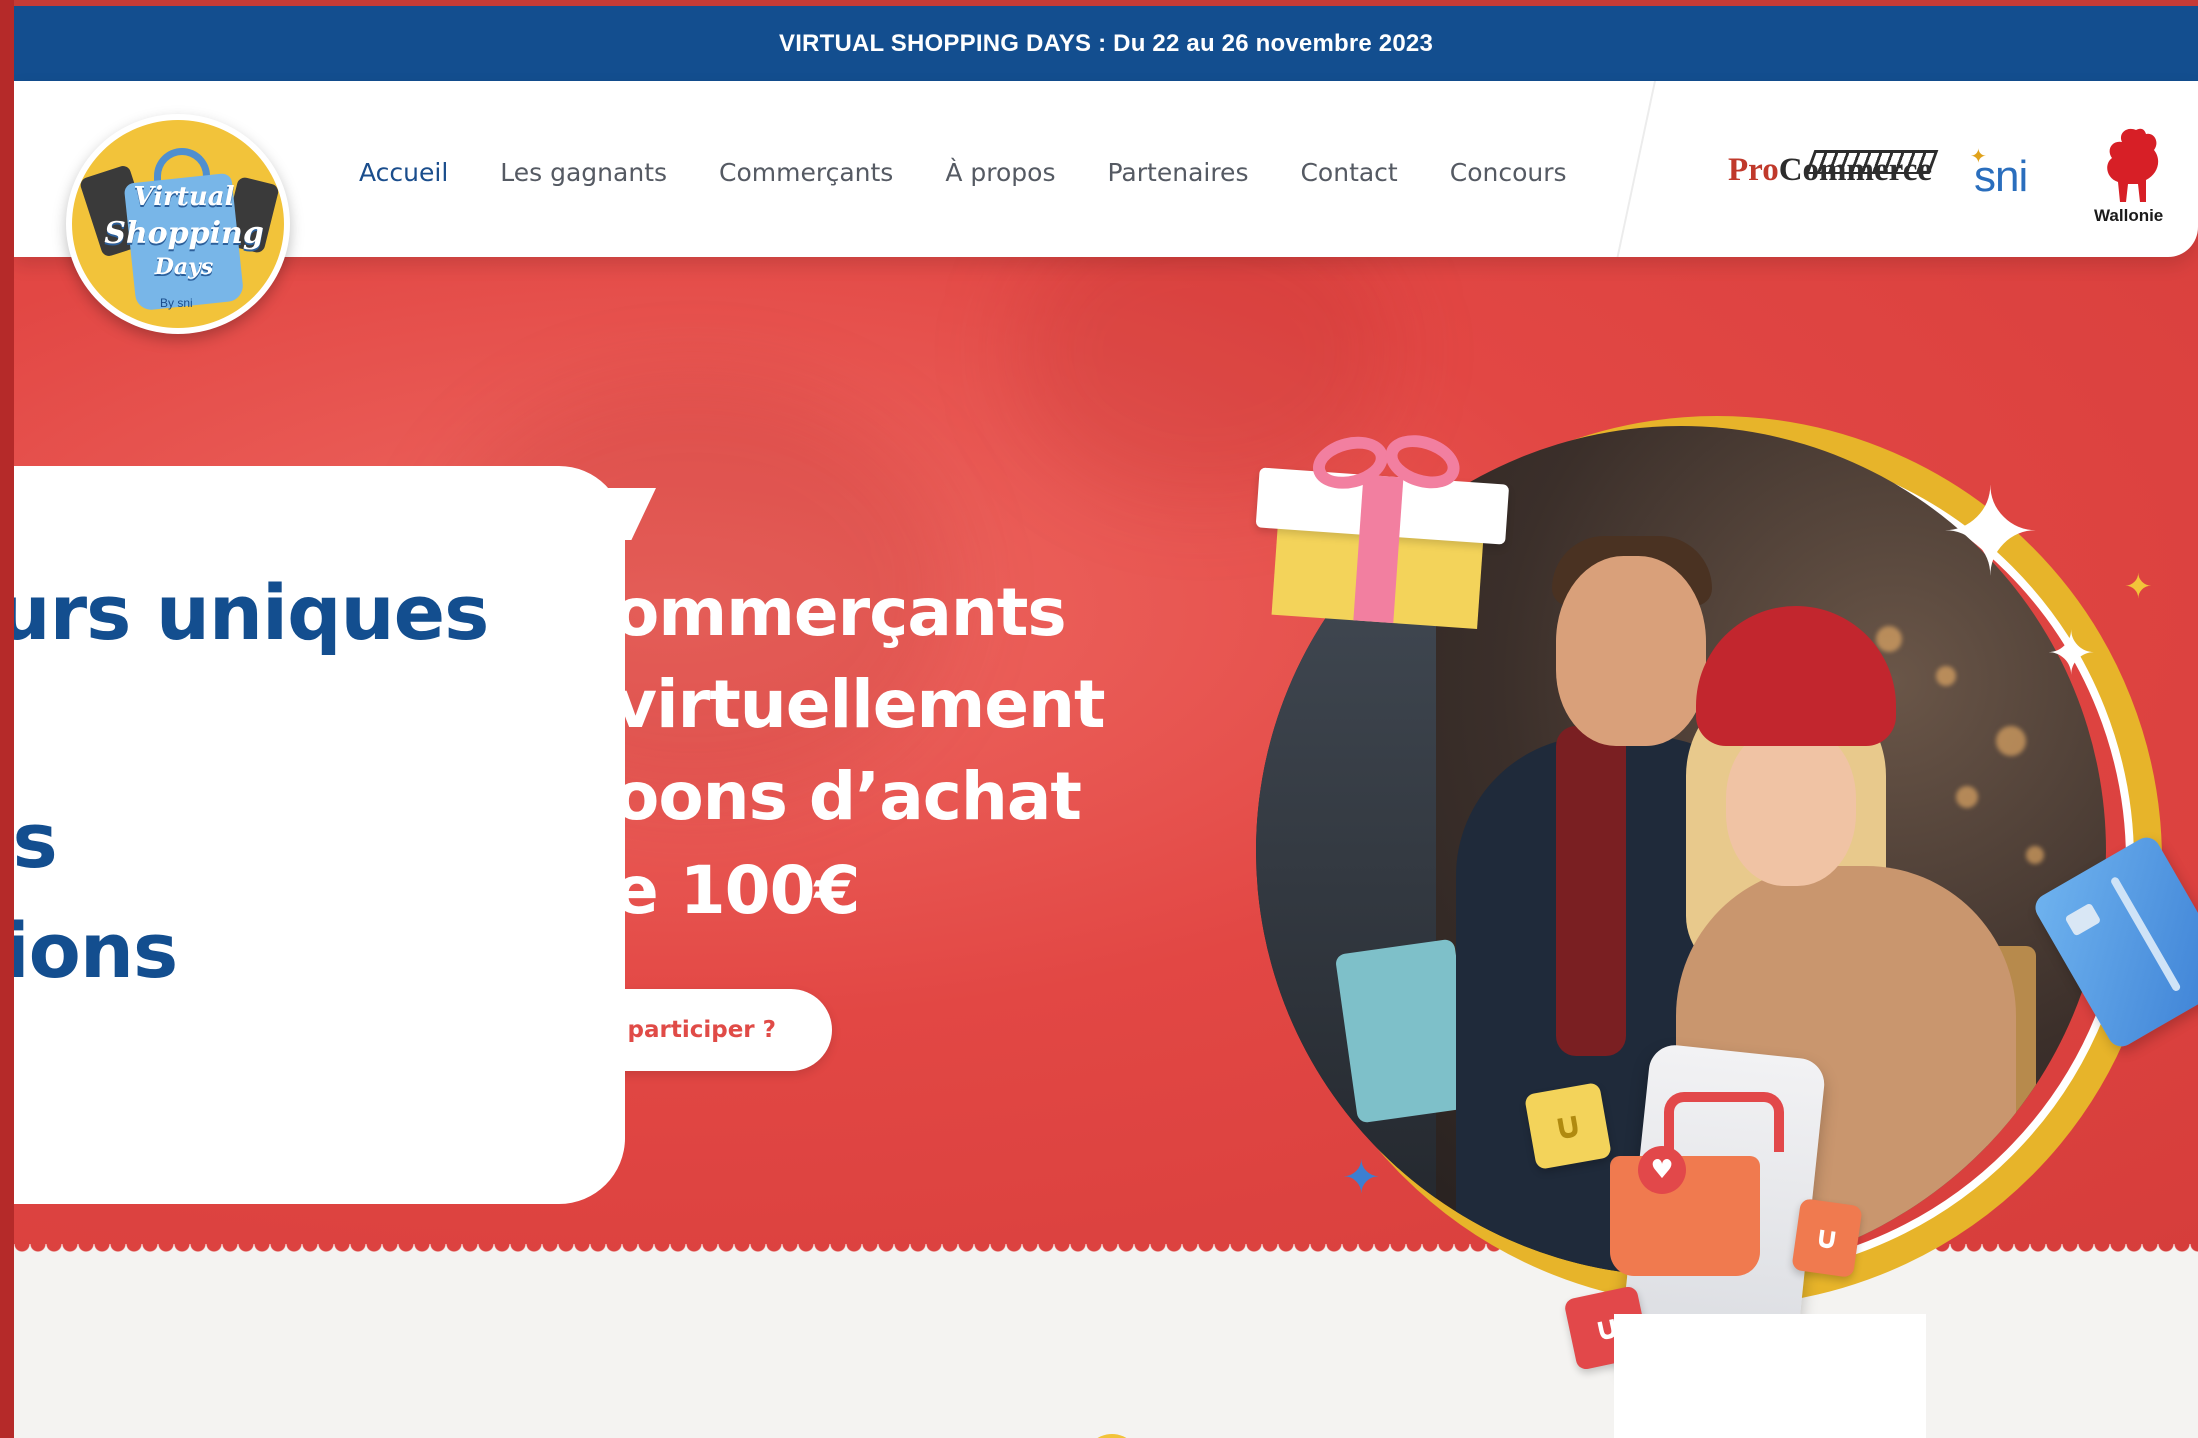 The height and width of the screenshot is (1438, 2198). I want to click on wallonie-label: Wallonie, so click(2129, 215).